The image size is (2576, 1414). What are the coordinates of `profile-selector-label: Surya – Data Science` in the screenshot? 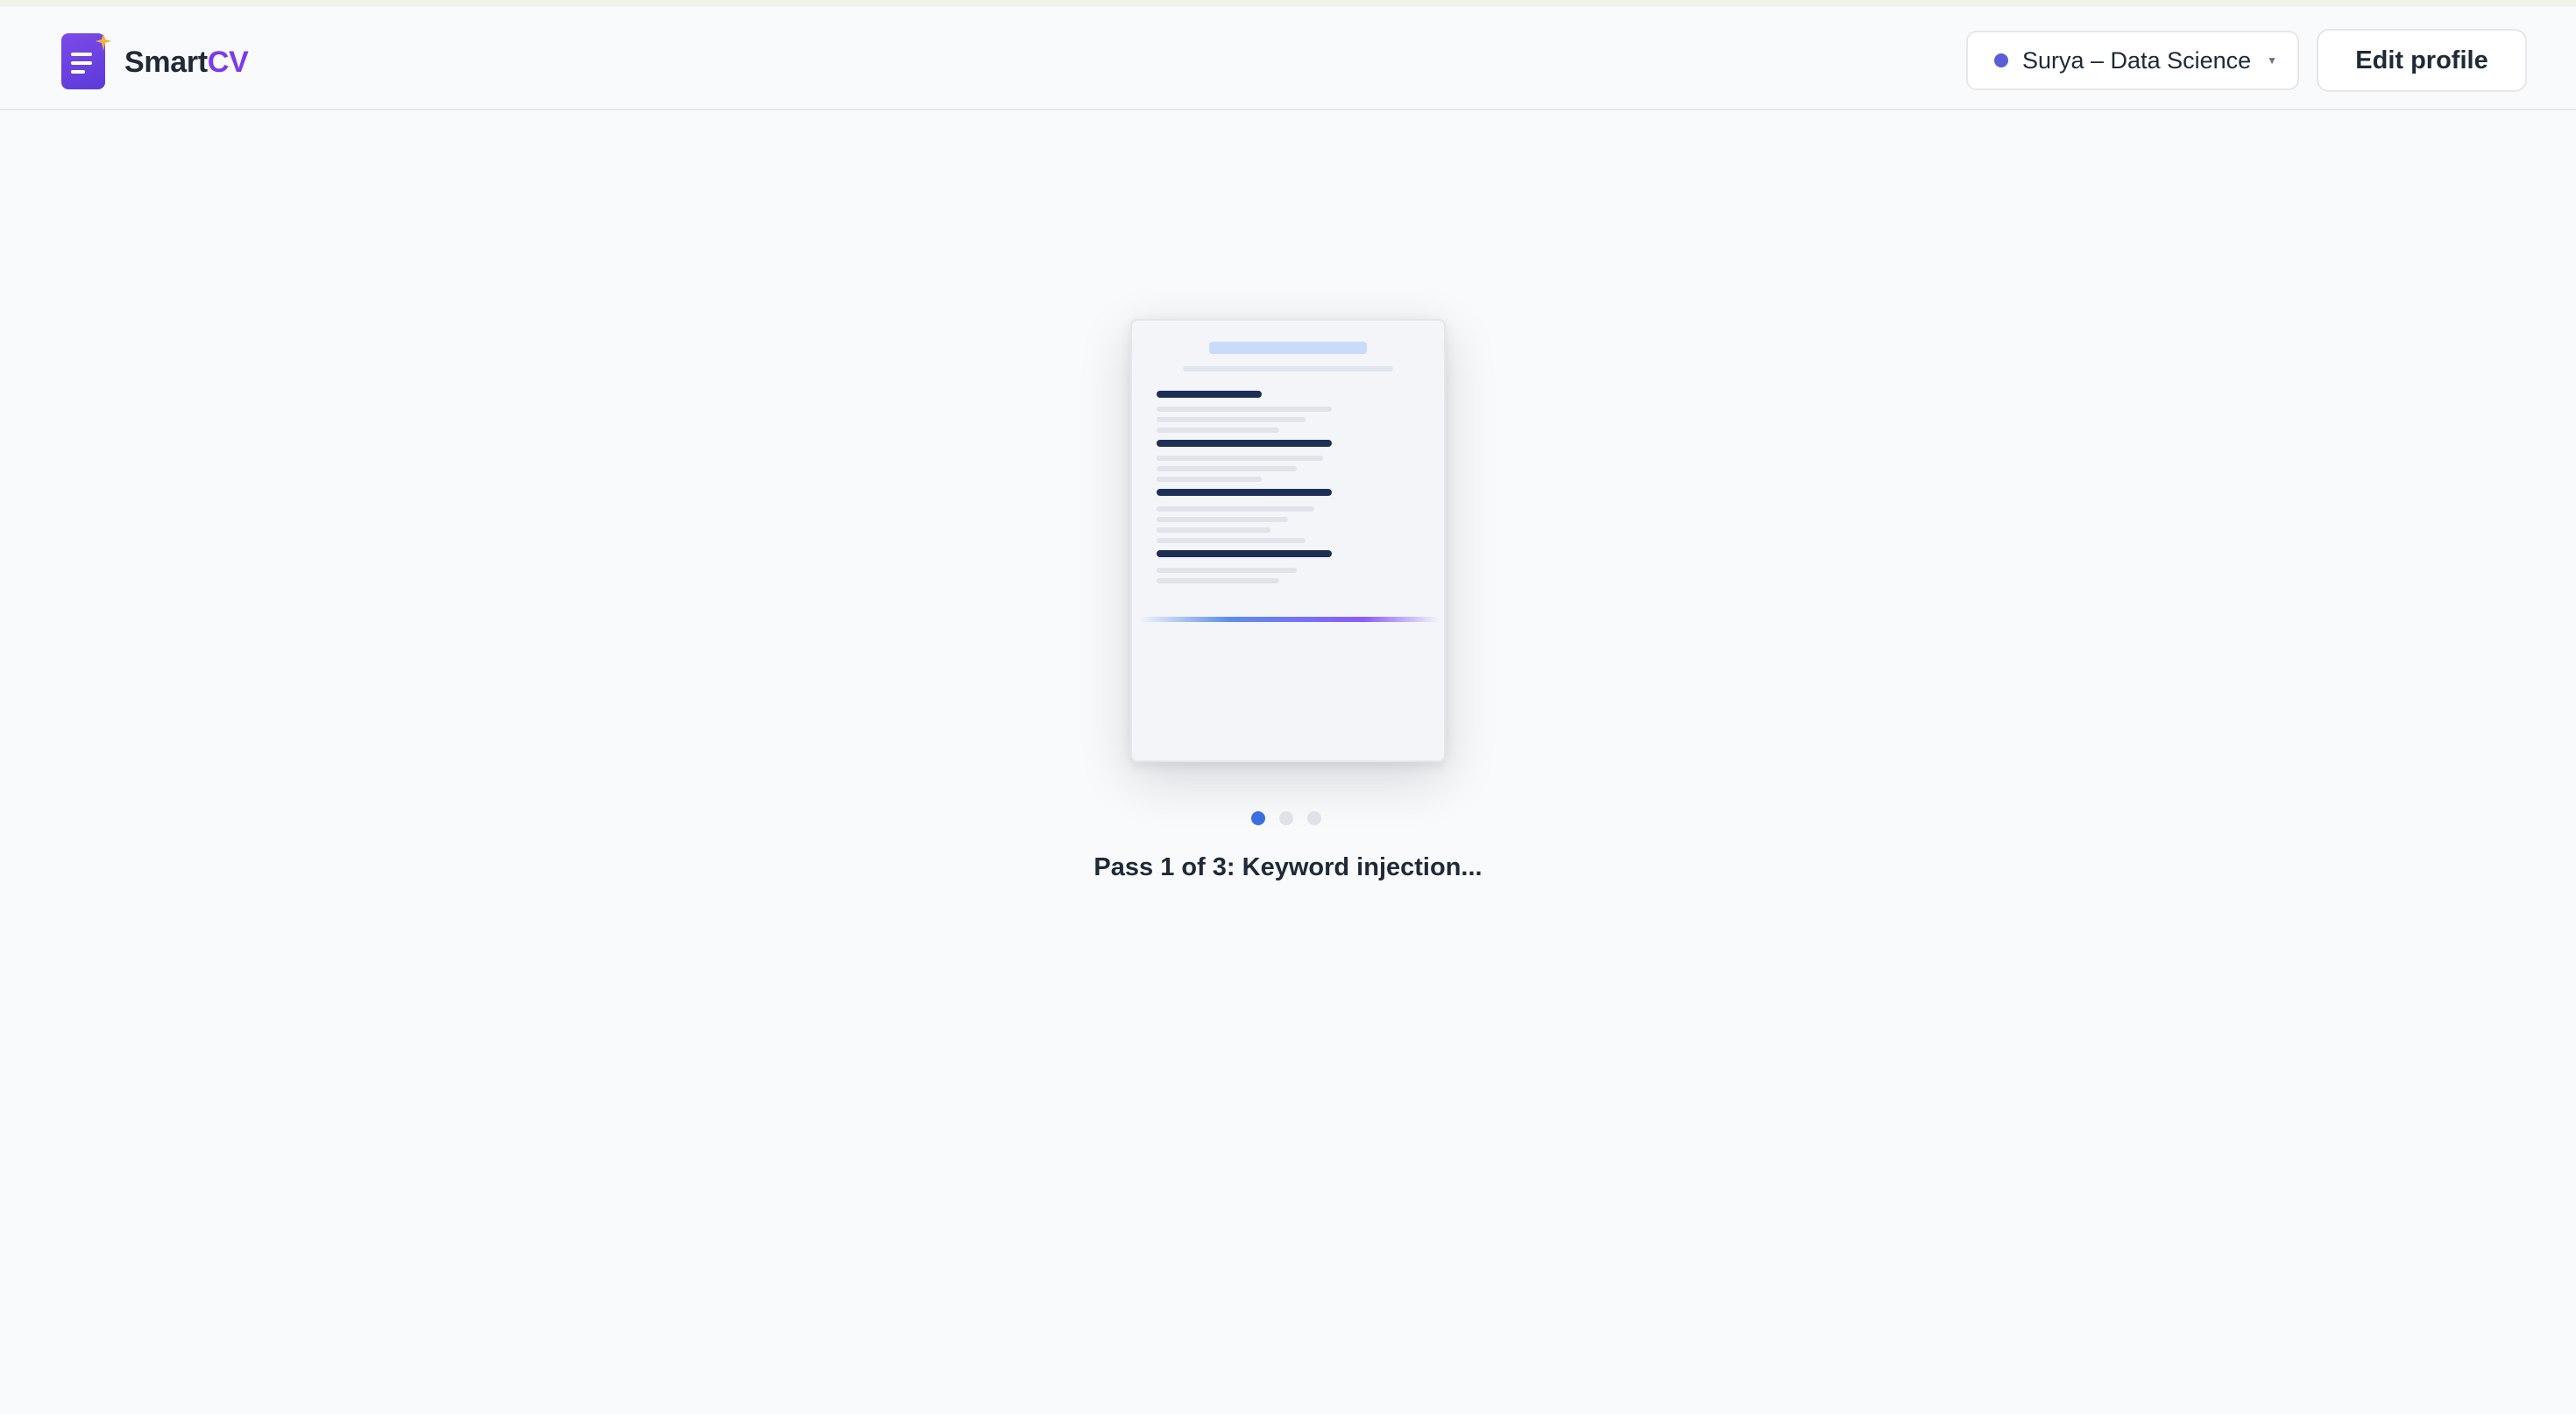 It's located at (2137, 60).